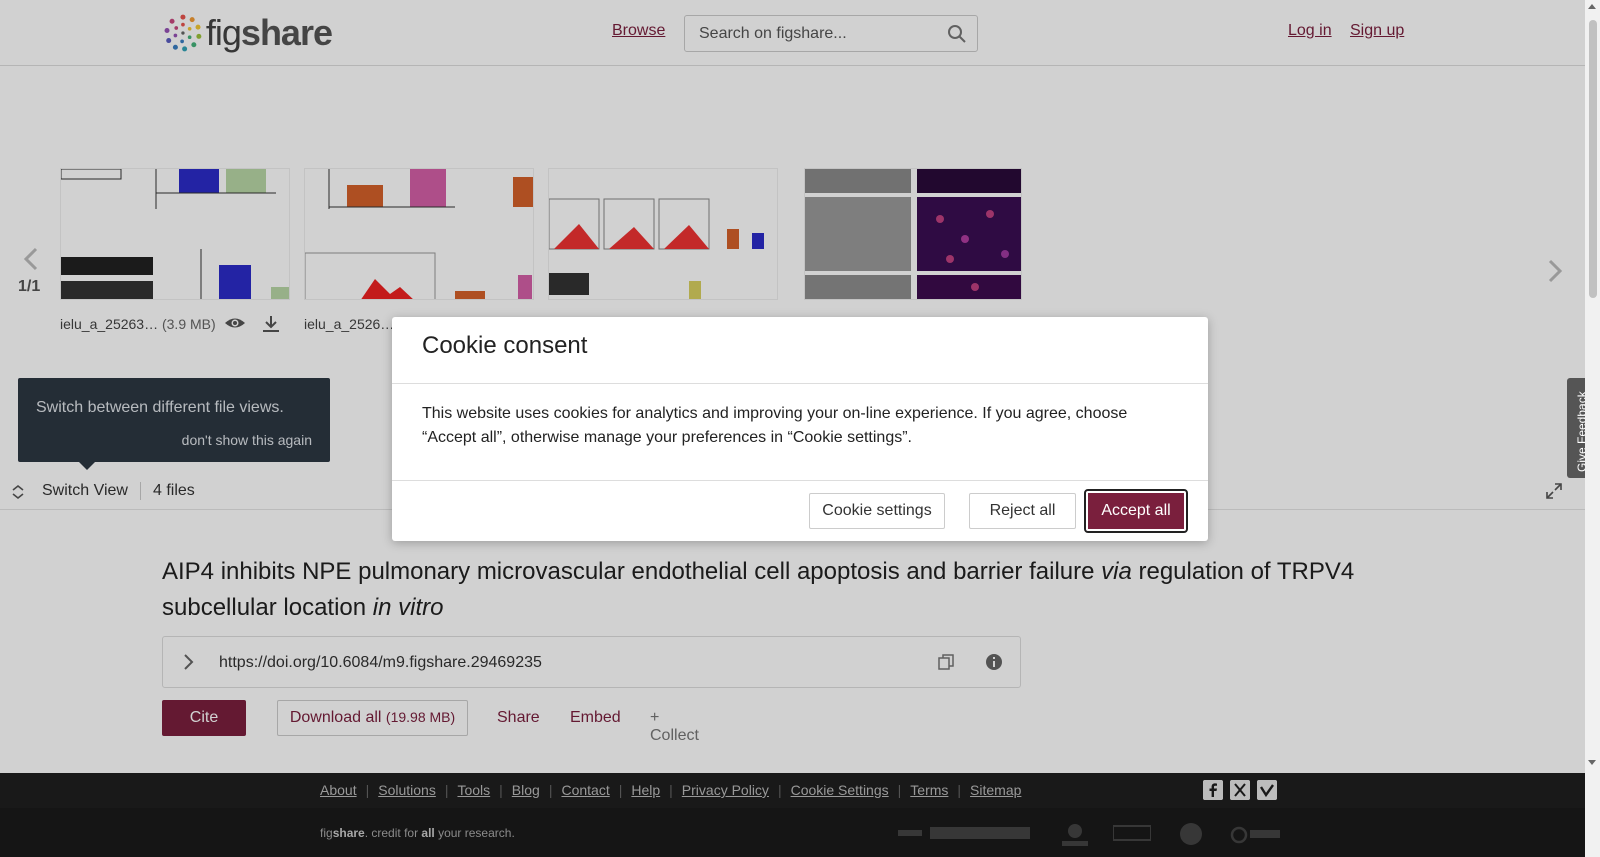  What do you see at coordinates (505, 345) in the screenshot?
I see `cookie-dialog-title: Cookie consent` at bounding box center [505, 345].